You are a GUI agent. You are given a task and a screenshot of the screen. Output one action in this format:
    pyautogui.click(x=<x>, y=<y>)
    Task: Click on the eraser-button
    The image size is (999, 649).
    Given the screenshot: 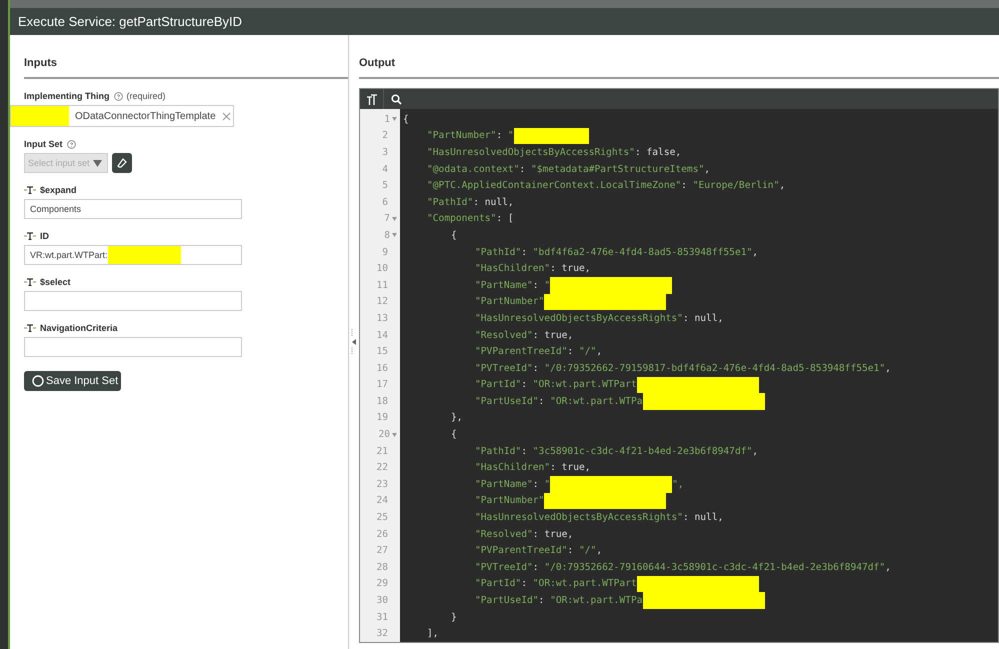 What is the action you would take?
    pyautogui.click(x=122, y=163)
    